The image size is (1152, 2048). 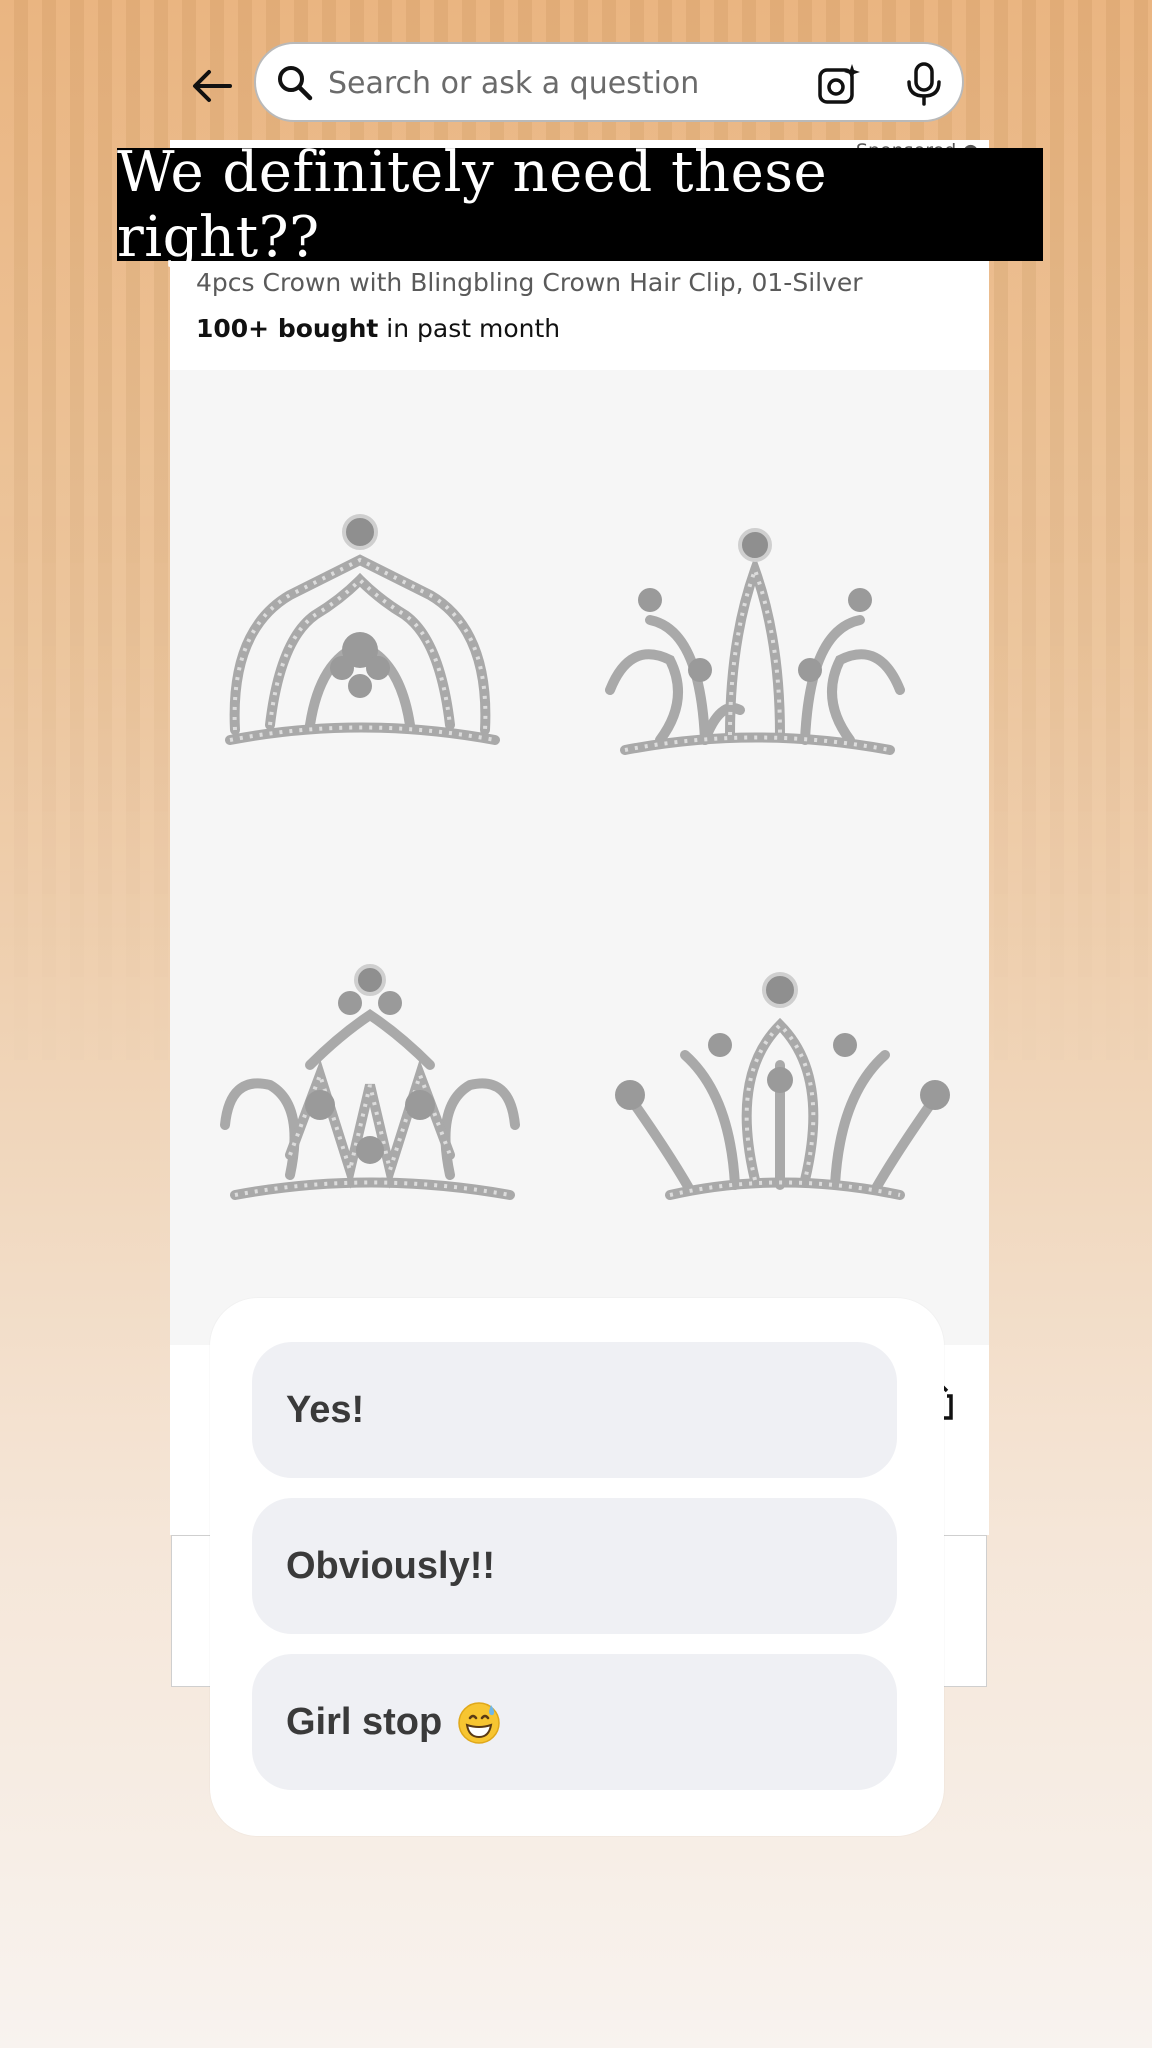 I want to click on poll-option-girl-stop: Girl stop, so click(x=574, y=1722).